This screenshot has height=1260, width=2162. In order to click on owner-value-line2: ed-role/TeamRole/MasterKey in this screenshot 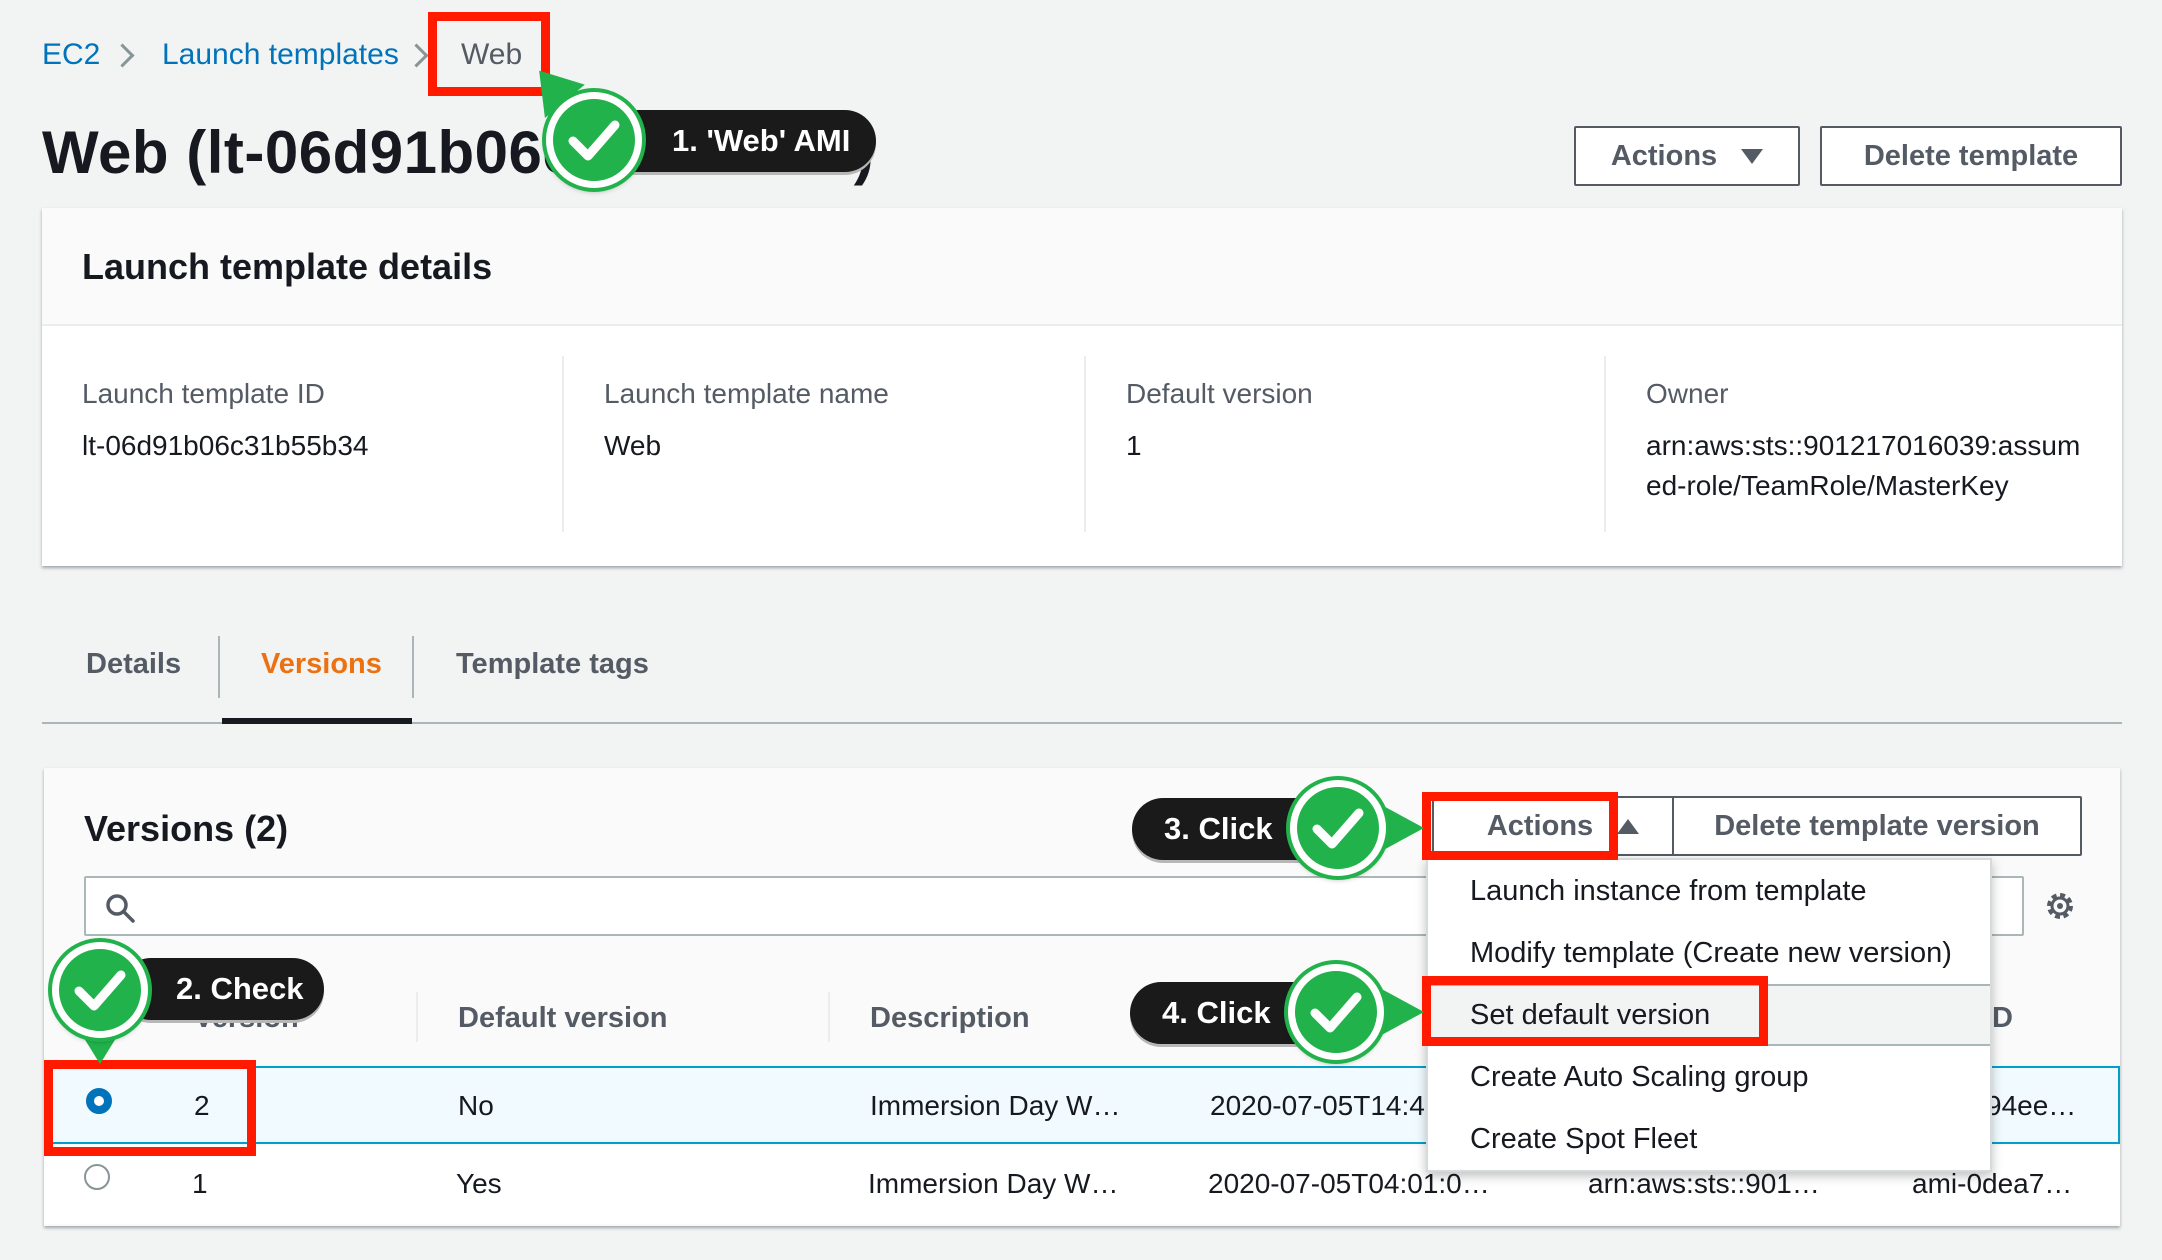, I will do `click(1827, 485)`.